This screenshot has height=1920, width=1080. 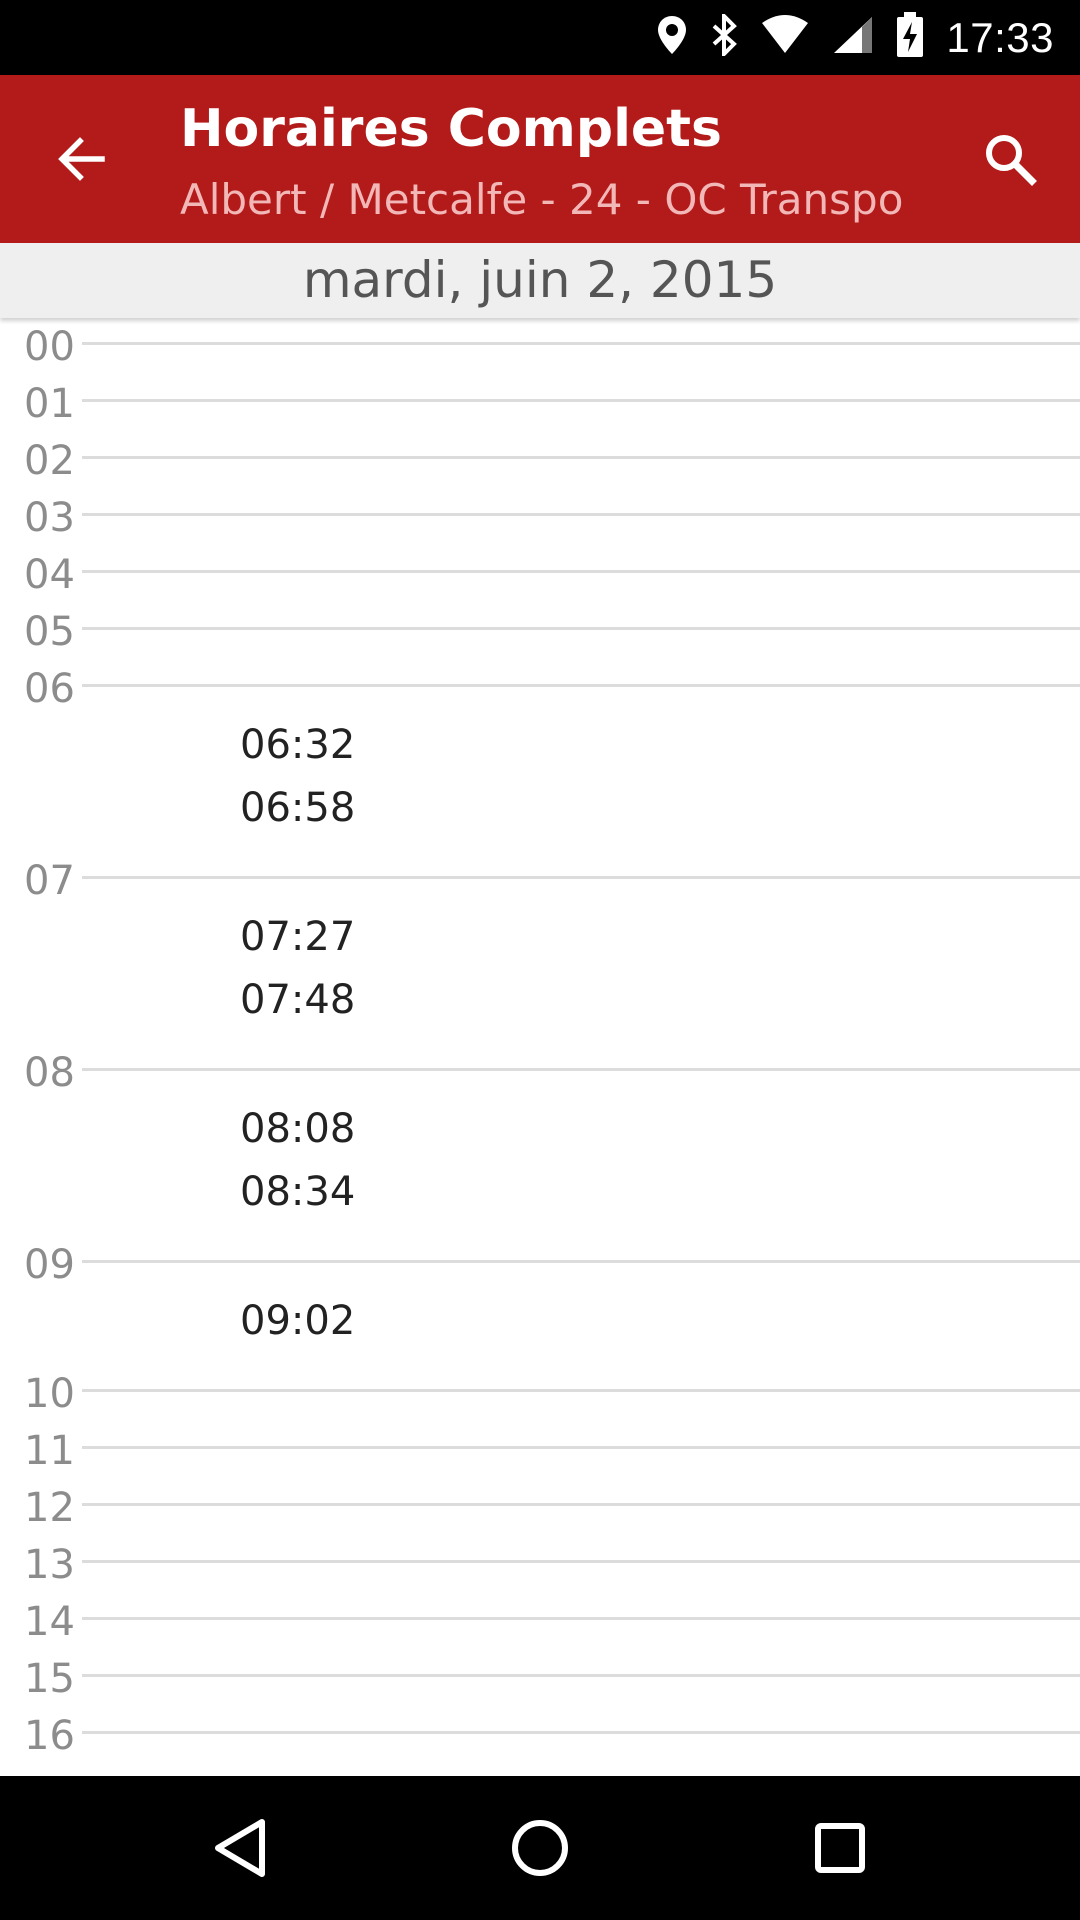 I want to click on page-subtitle: Albert / Metcalfe - 24 - OC Transpo, so click(x=542, y=199).